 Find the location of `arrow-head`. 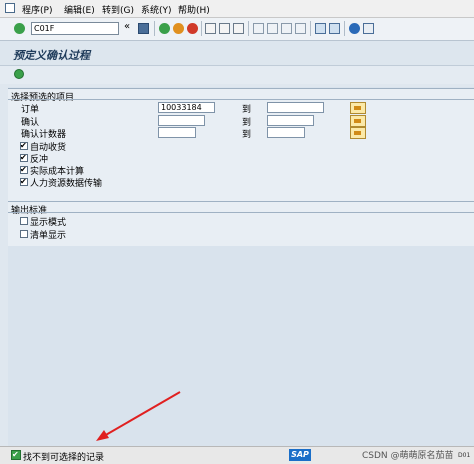

arrow-head is located at coordinates (102, 435).